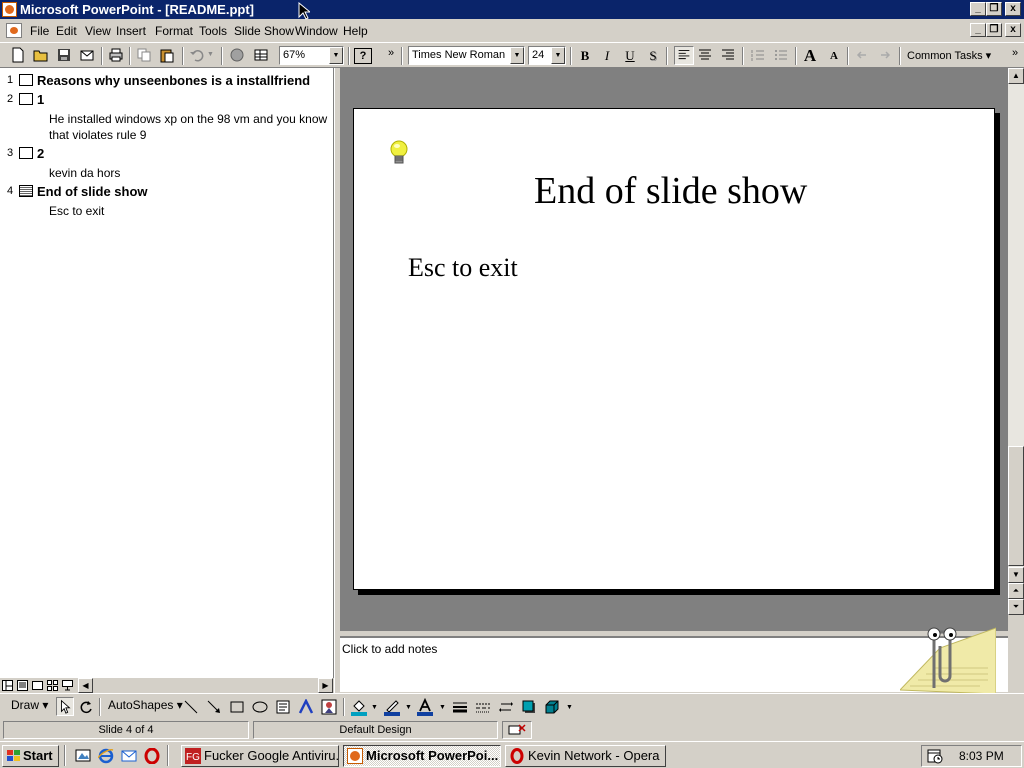 This screenshot has width=1024, height=768. I want to click on next-slide-button: ⏷, so click(1016, 607).